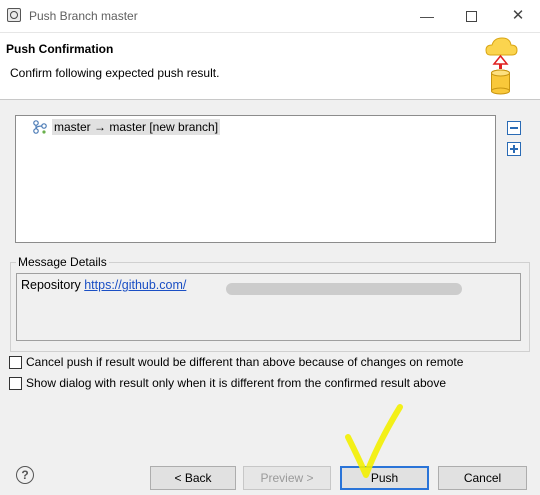 The width and height of the screenshot is (540, 495). What do you see at coordinates (136, 126) in the screenshot?
I see `tree-item-label: master → master [new branch]` at bounding box center [136, 126].